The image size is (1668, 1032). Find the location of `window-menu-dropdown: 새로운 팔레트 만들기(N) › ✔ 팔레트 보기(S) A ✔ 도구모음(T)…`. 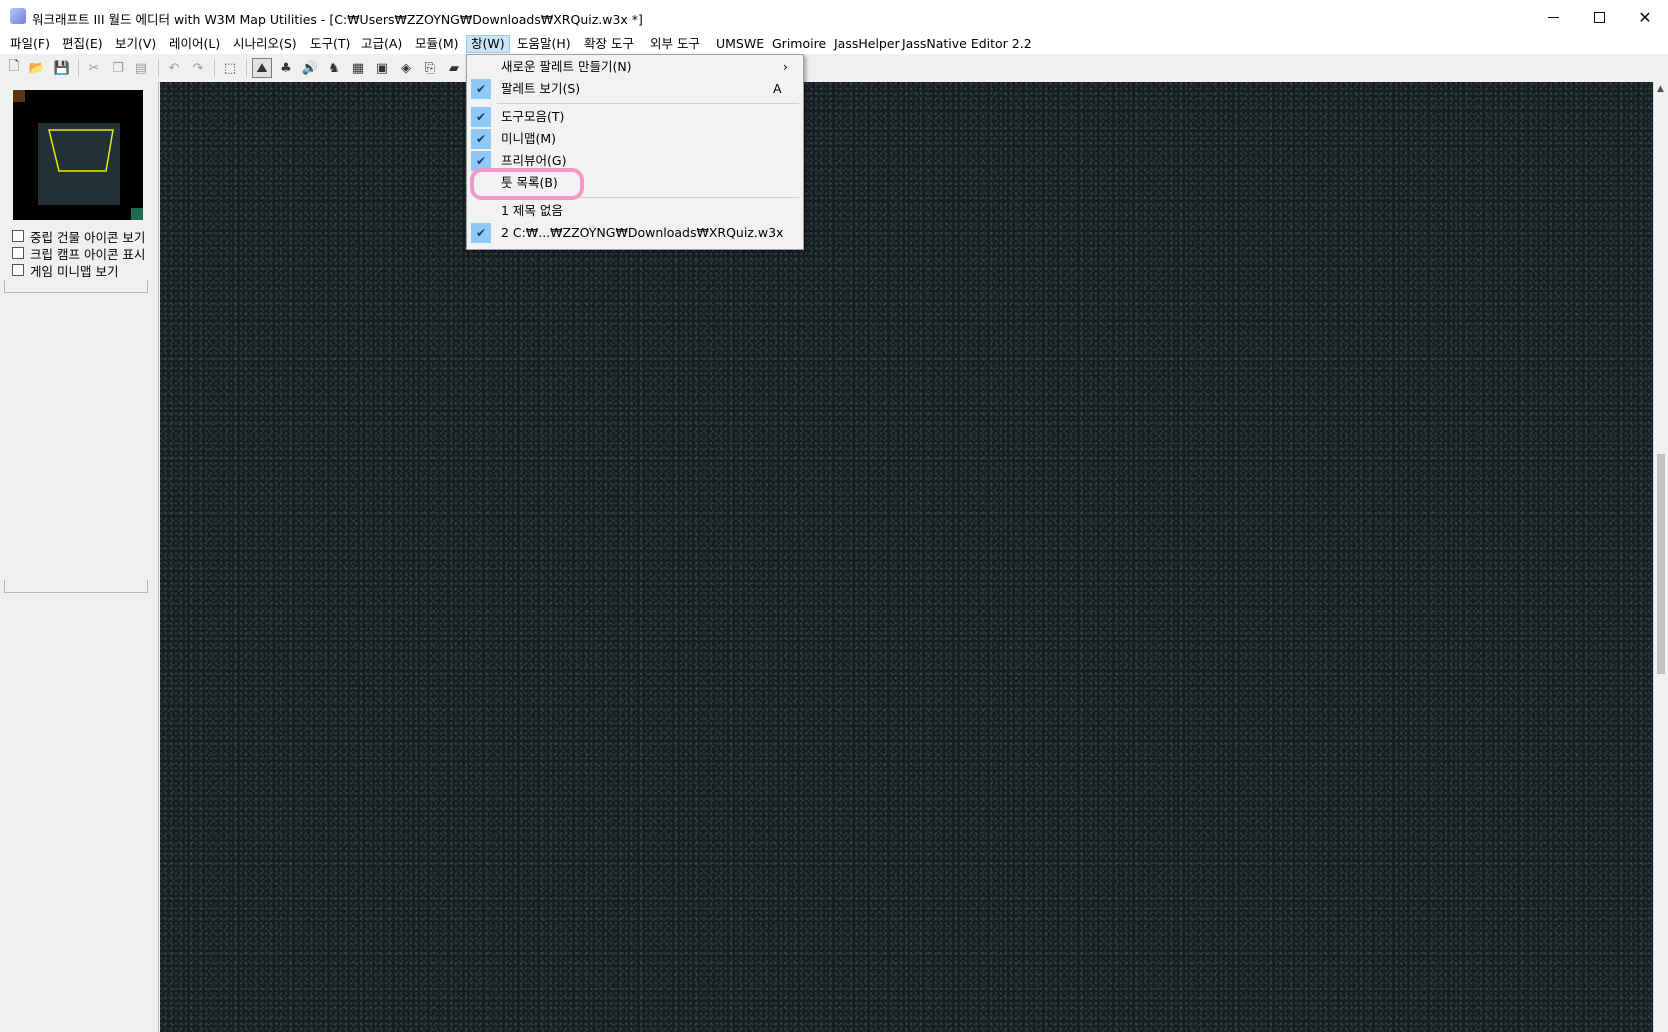

window-menu-dropdown: 새로운 팔레트 만들기(N) › ✔ 팔레트 보기(S) A ✔ 도구모음(T)… is located at coordinates (635, 152).